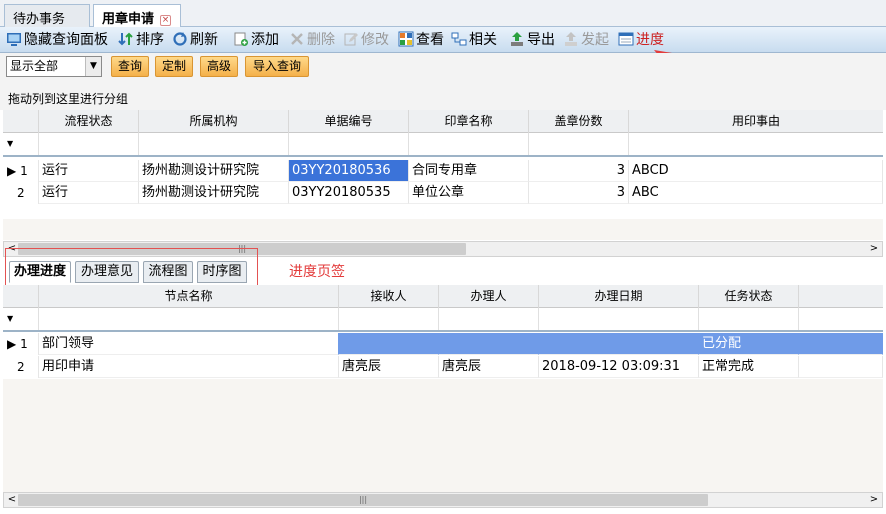  What do you see at coordinates (265, 40) in the screenshot?
I see `add-label: 添加` at bounding box center [265, 40].